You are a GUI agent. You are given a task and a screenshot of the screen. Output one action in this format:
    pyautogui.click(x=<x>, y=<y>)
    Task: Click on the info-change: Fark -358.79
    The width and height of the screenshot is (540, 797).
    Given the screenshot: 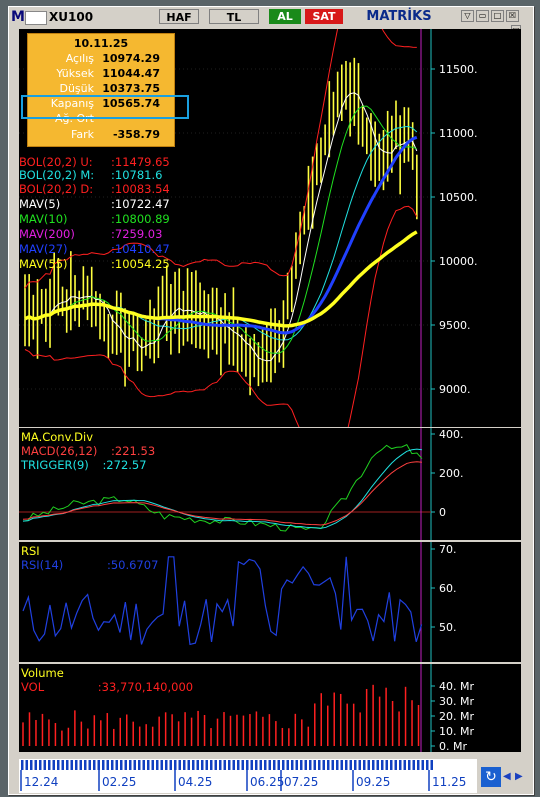 What is the action you would take?
    pyautogui.click(x=115, y=134)
    